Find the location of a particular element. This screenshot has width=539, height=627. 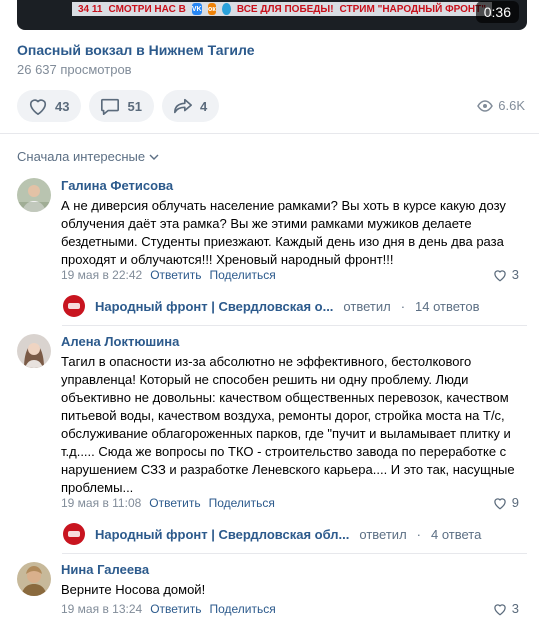

reply-count: 4 ответа is located at coordinates (456, 534).